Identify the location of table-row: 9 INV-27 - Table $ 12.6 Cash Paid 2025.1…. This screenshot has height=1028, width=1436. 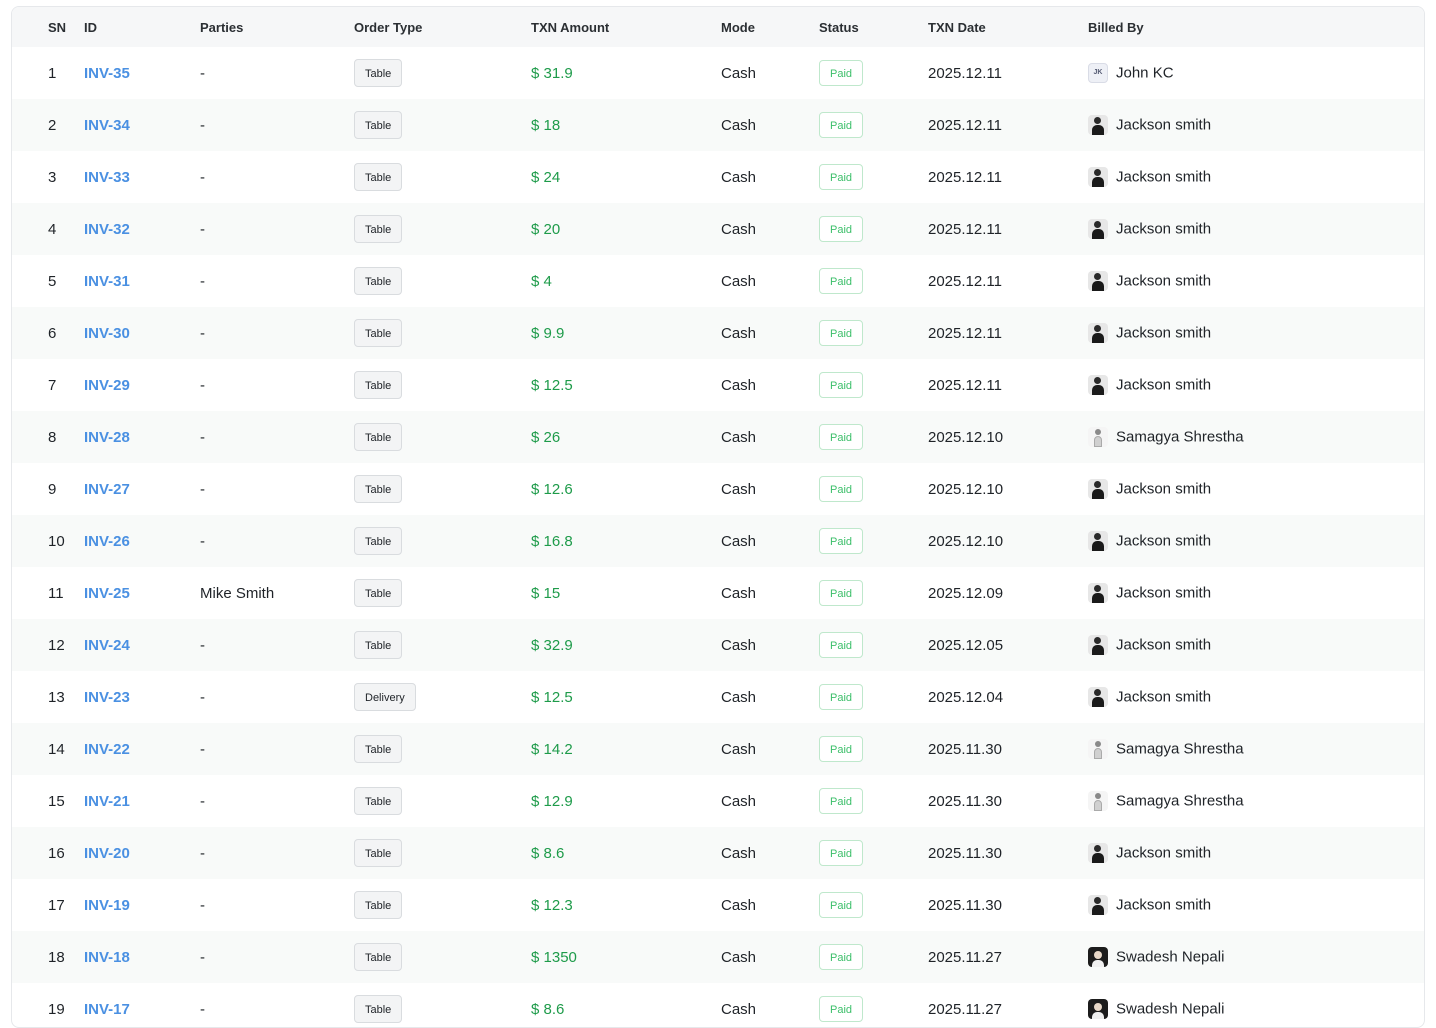
(718, 489).